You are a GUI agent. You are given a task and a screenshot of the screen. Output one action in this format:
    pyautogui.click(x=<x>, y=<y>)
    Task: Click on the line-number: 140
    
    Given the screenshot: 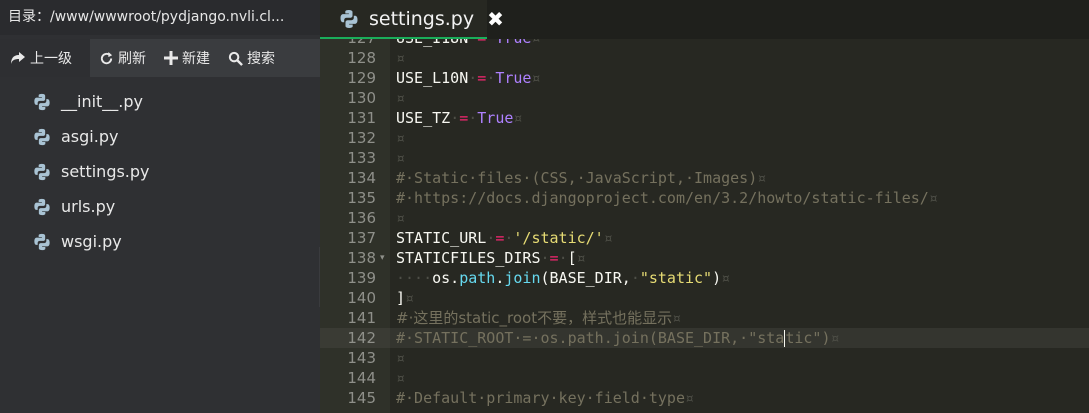 What is the action you would take?
    pyautogui.click(x=361, y=298)
    